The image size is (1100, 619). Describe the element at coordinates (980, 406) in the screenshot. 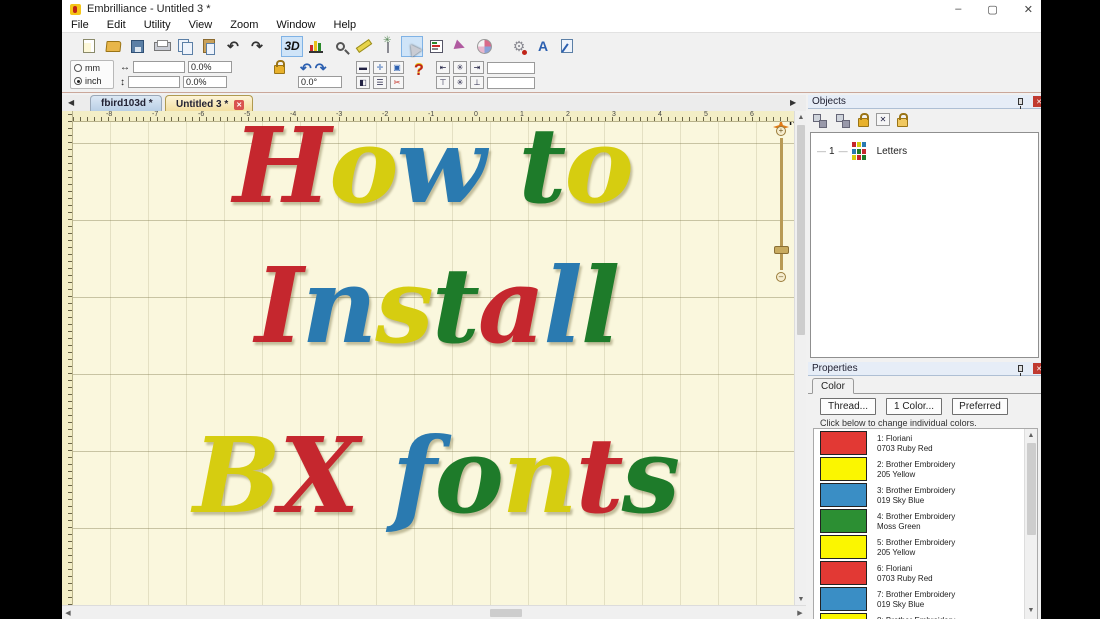

I see `preferred-button: Preferred` at that location.